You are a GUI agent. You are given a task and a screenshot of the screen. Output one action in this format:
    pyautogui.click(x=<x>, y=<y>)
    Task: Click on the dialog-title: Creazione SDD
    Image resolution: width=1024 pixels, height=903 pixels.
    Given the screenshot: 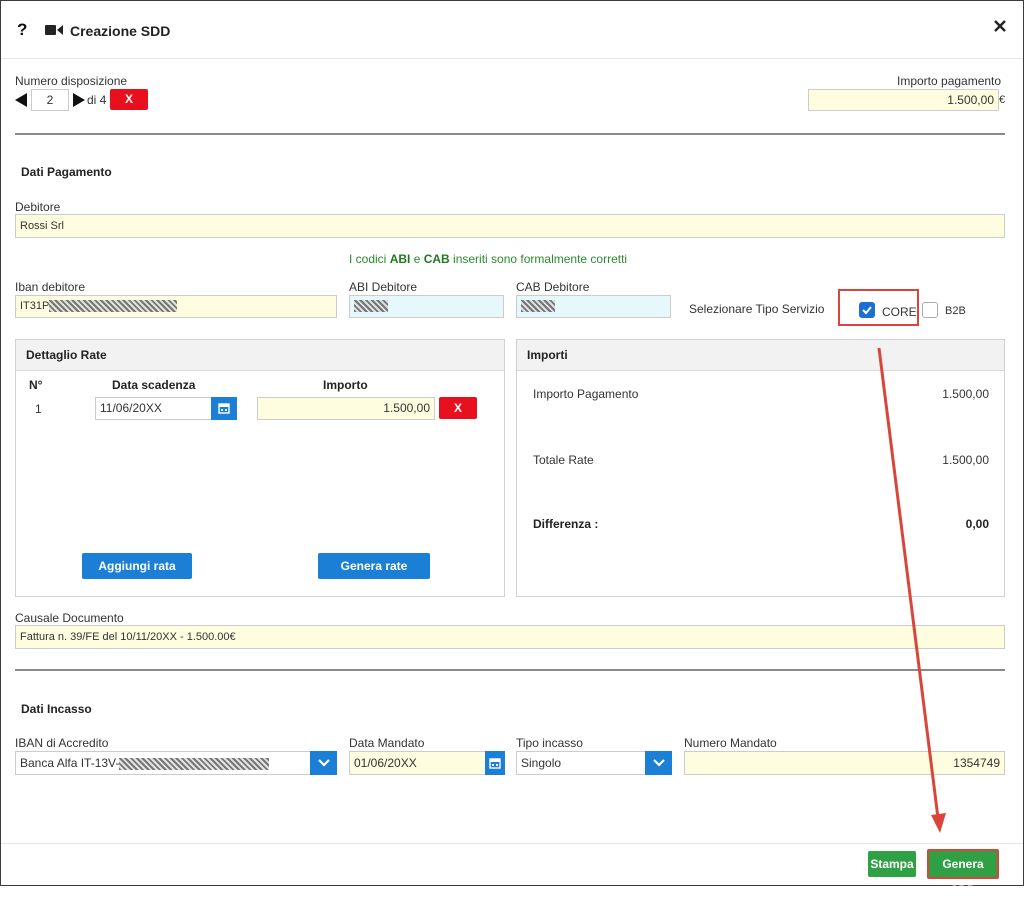 What is the action you would take?
    pyautogui.click(x=120, y=31)
    